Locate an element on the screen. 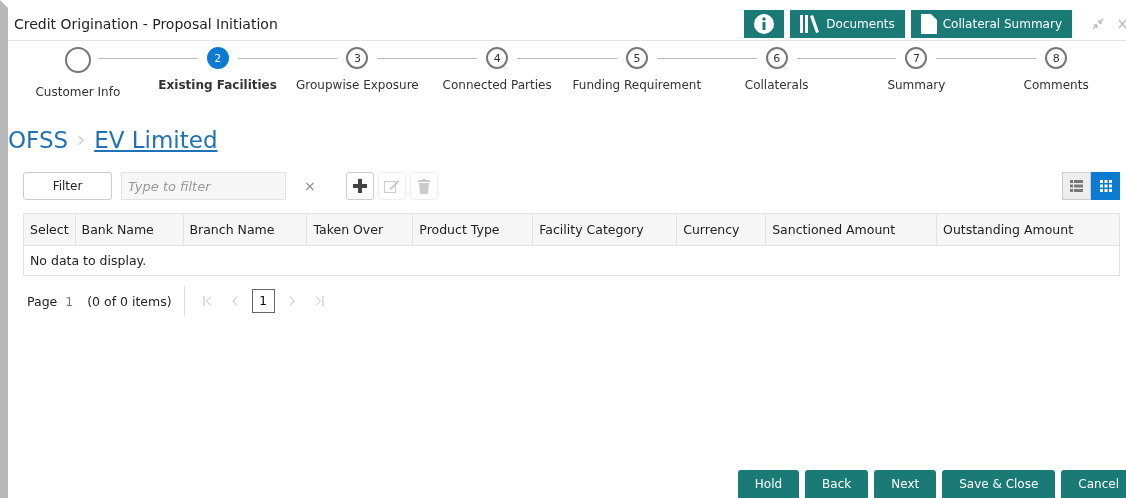 This screenshot has width=1126, height=498. info-button is located at coordinates (764, 24).